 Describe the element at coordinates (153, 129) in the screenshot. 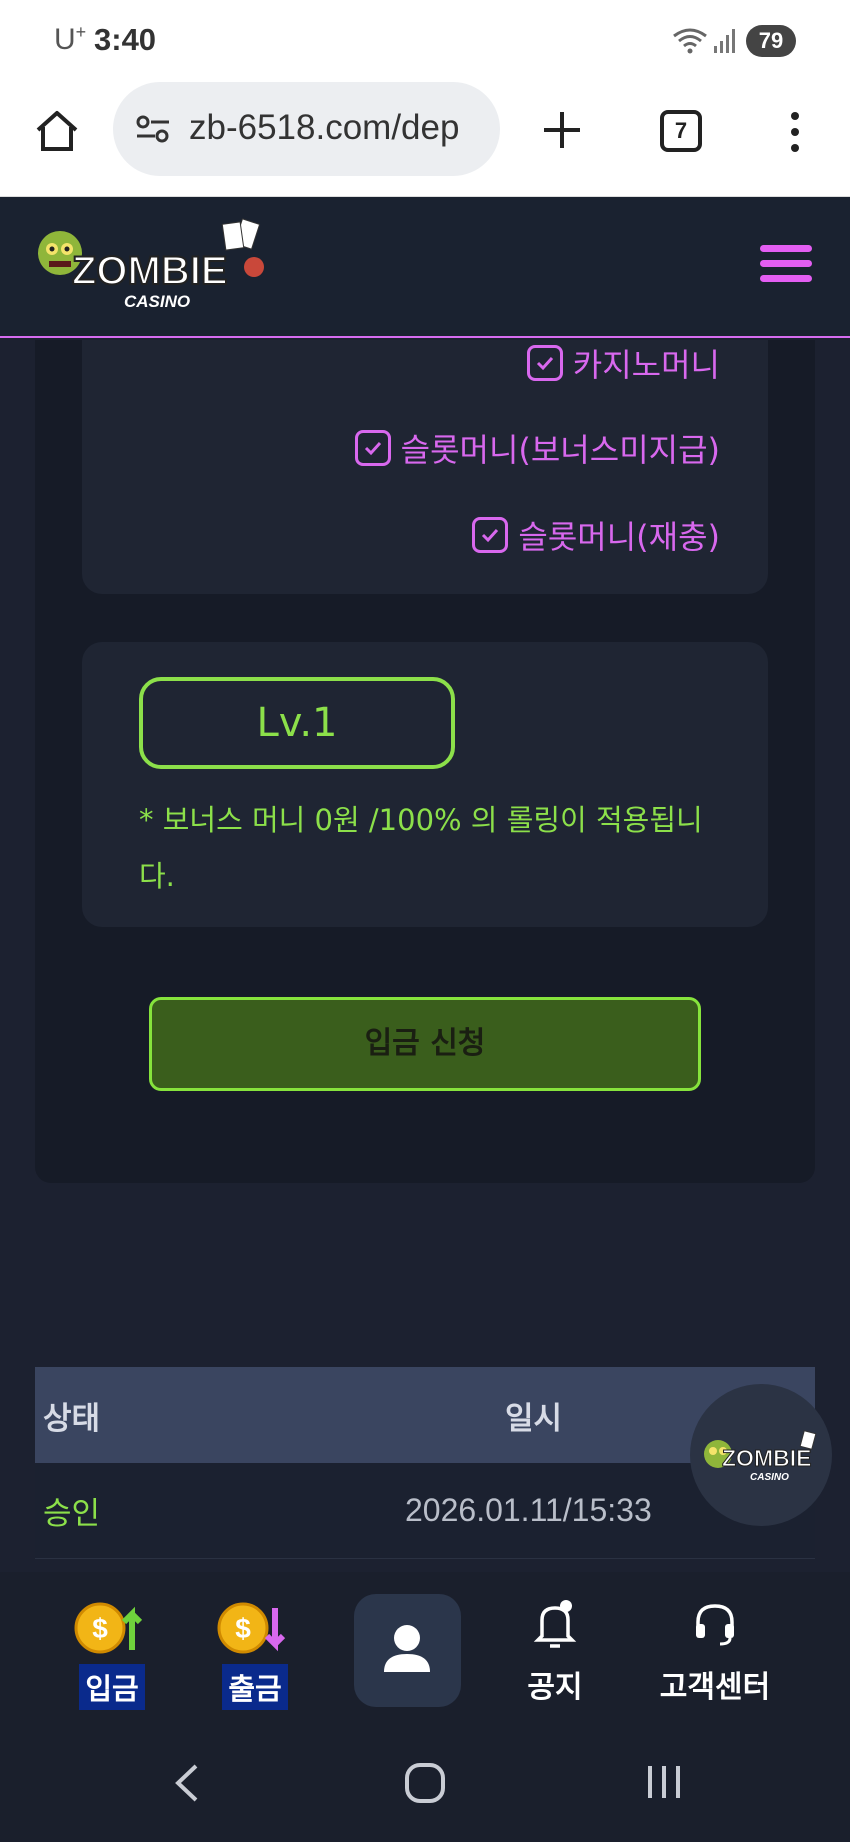

I see `site-settings-icon` at that location.